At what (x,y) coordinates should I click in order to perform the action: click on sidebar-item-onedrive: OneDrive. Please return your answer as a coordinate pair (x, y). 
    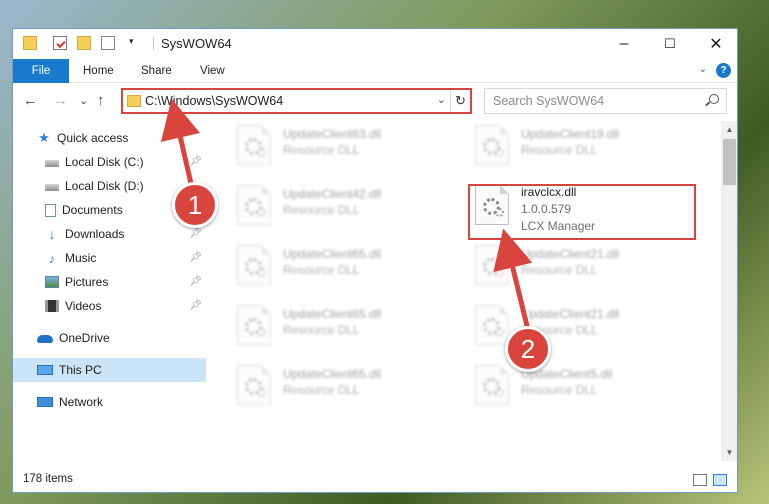
    Looking at the image, I should click on (109, 338).